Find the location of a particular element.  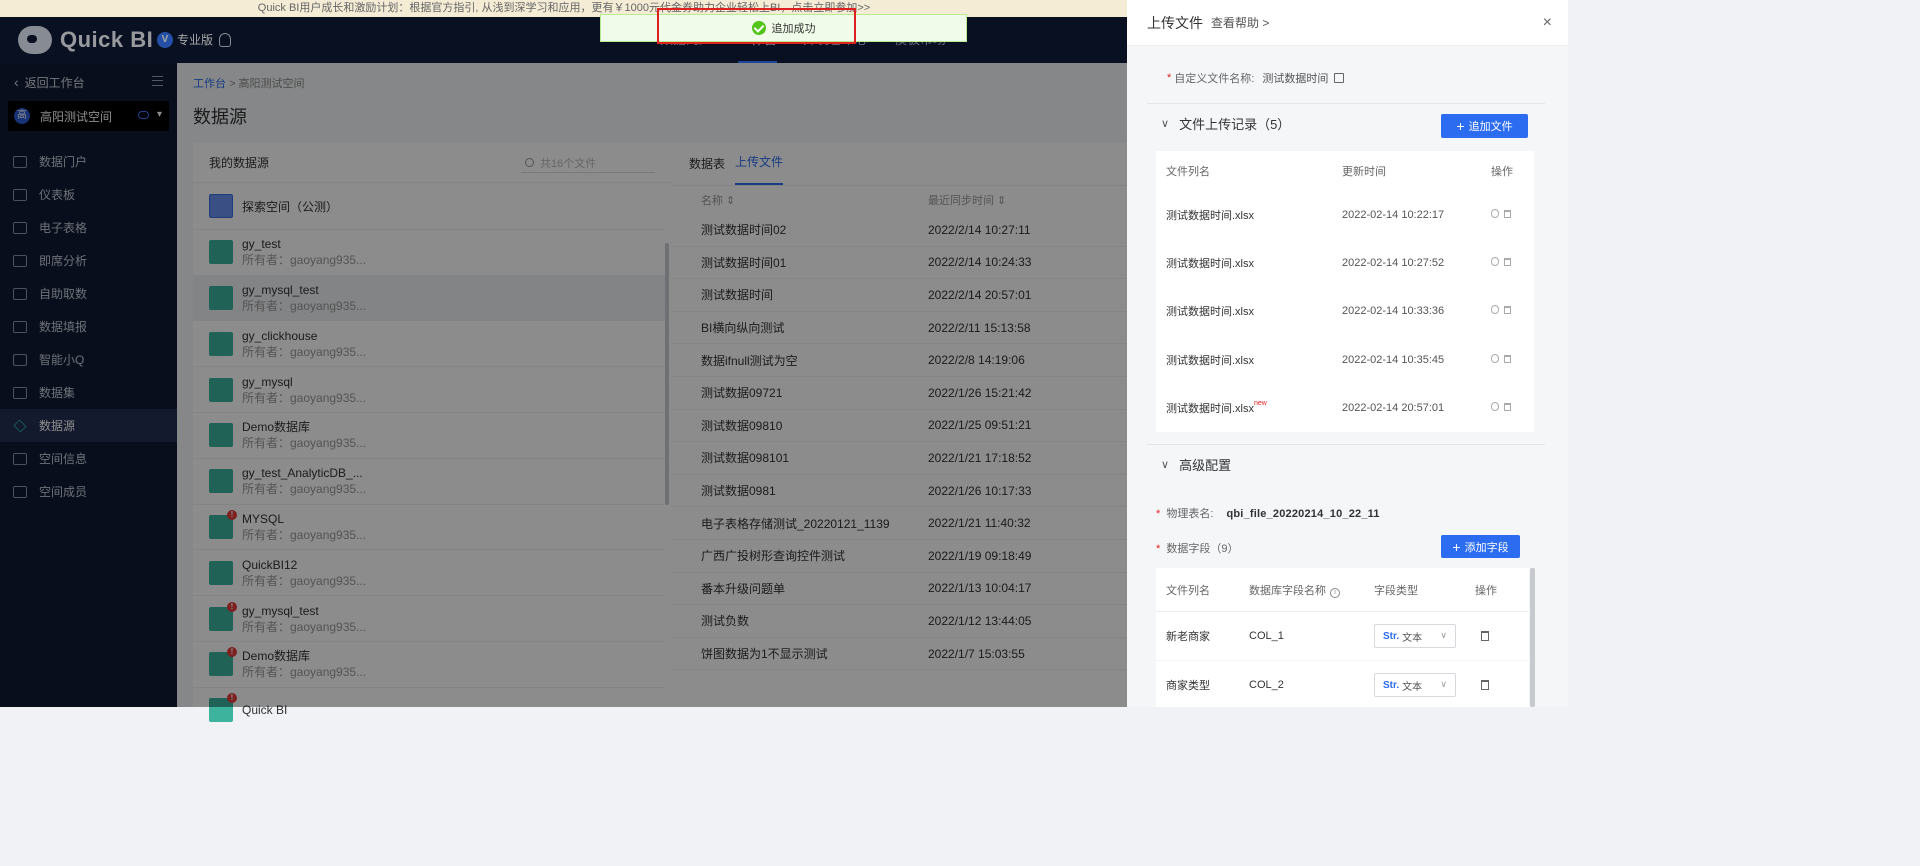

add-file-label: 追加文件 is located at coordinates (1490, 127).